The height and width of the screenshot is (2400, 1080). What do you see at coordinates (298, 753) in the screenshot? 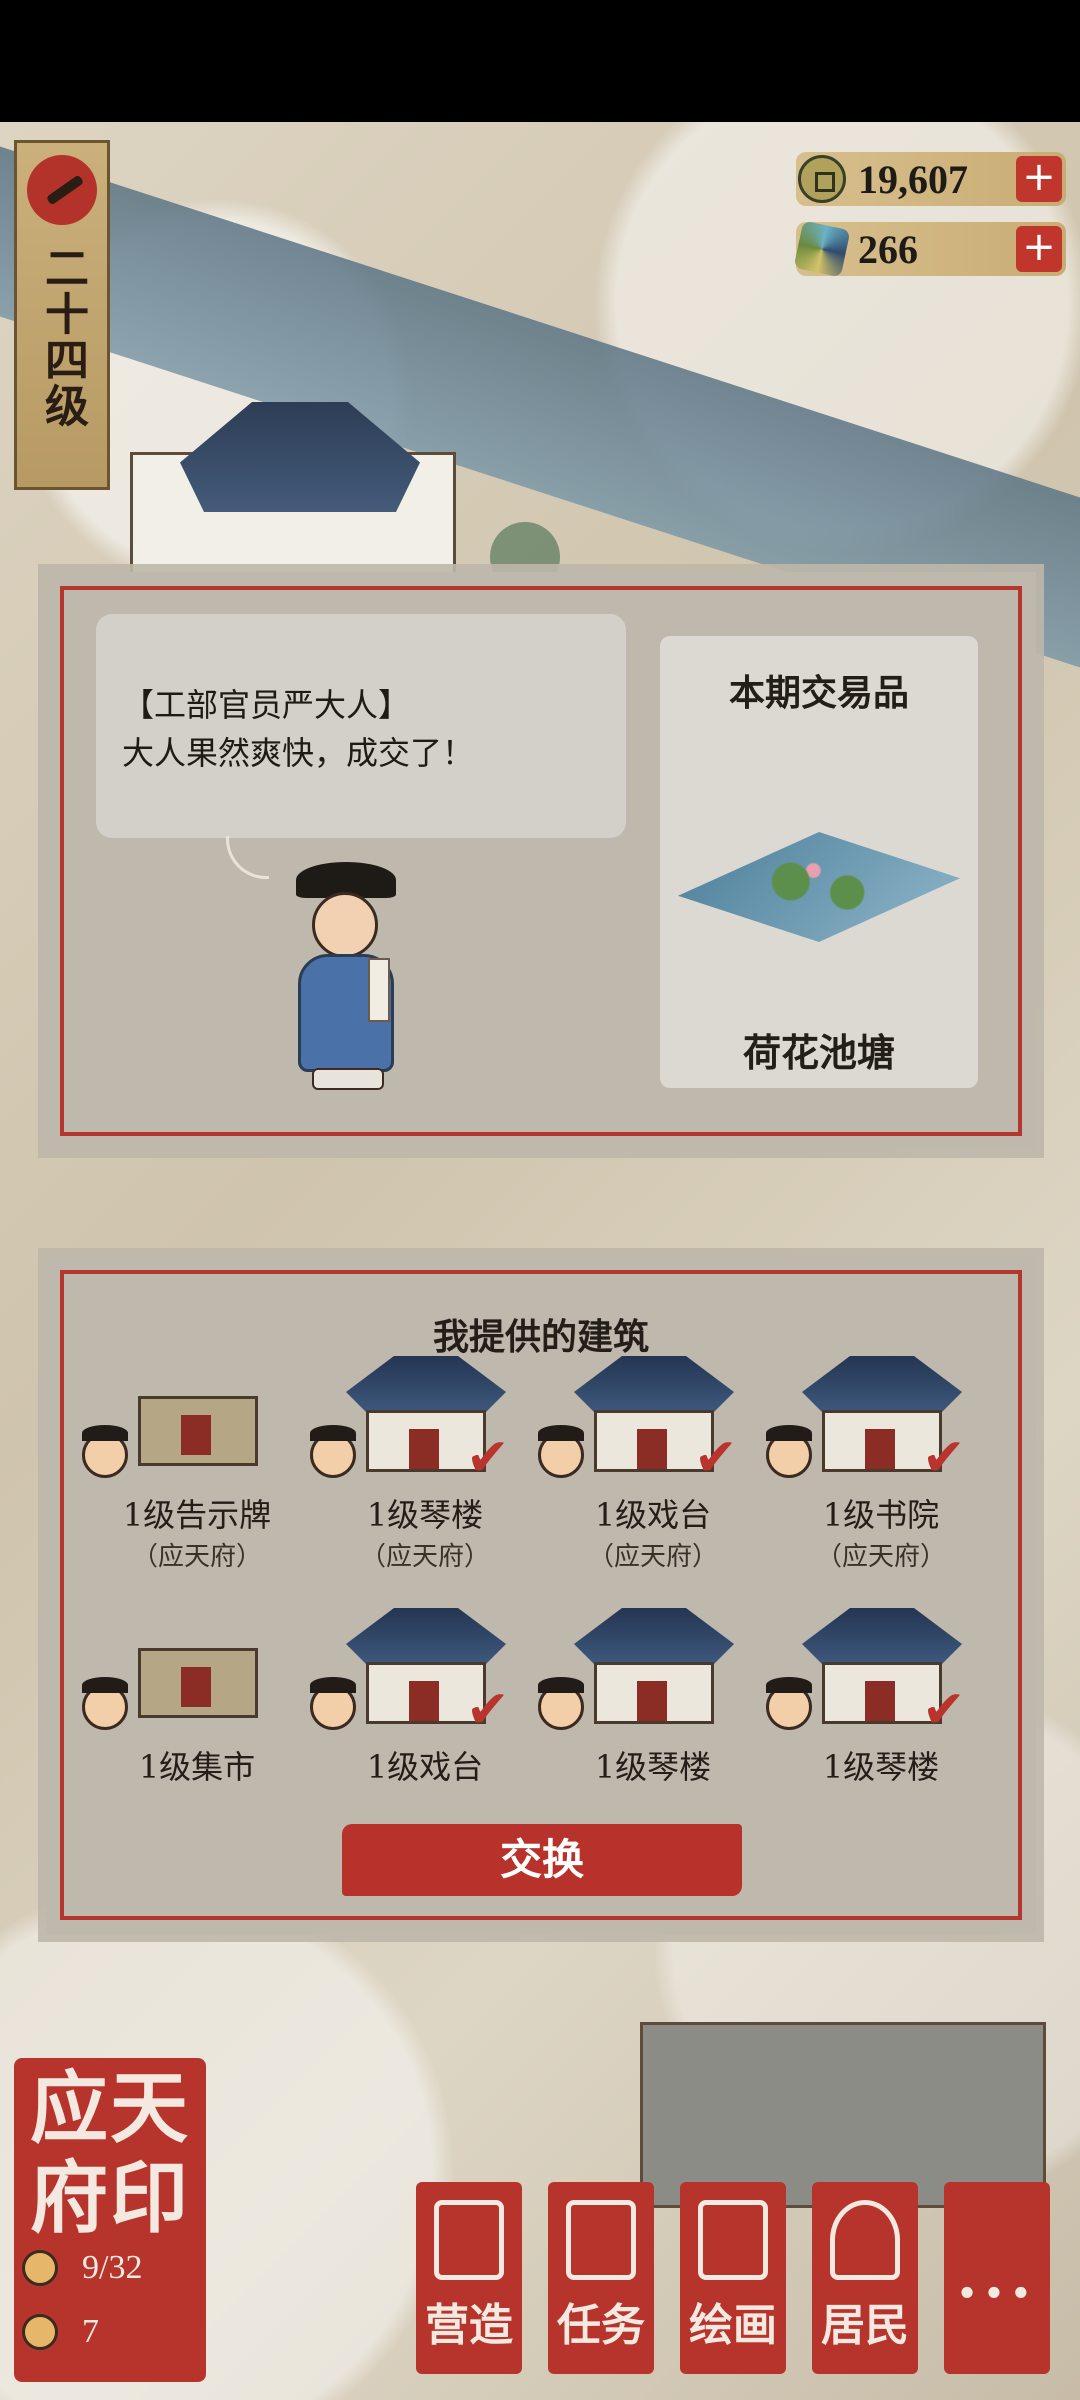
I see `speech-text: 大人果然爽快，成交了！` at bounding box center [298, 753].